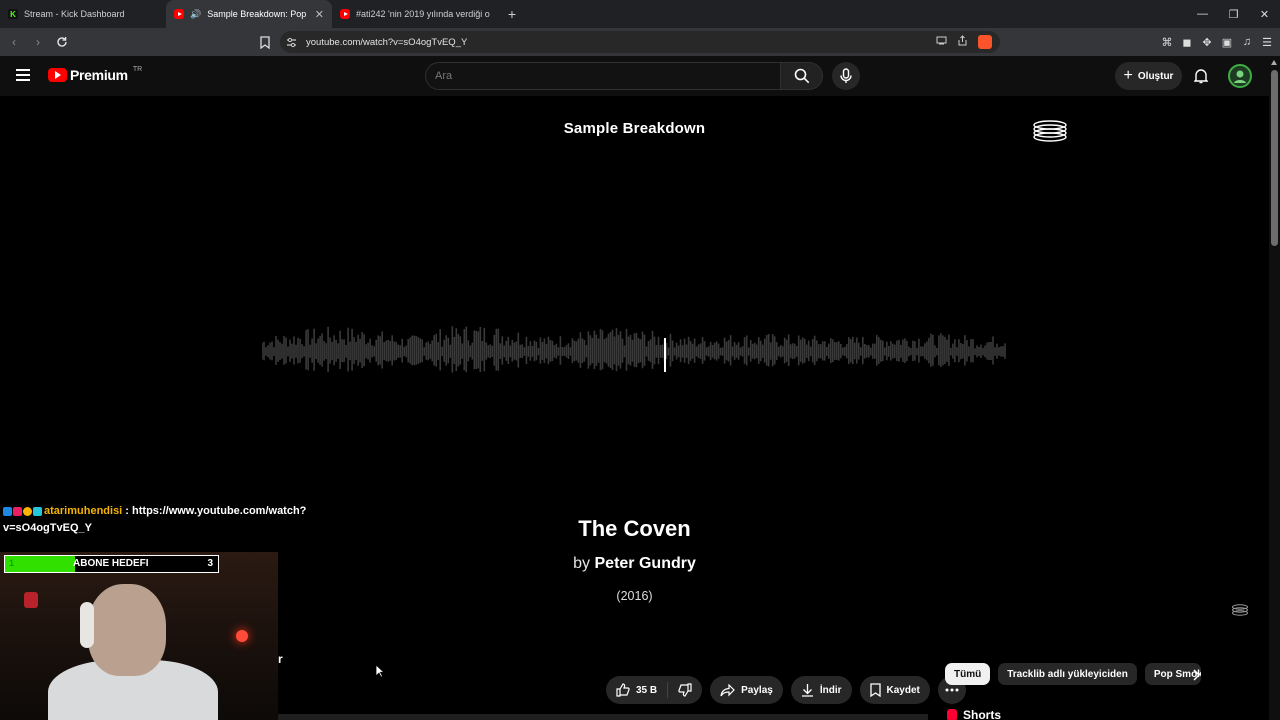 The height and width of the screenshot is (720, 1280). What do you see at coordinates (727, 689) in the screenshot?
I see `share-icon` at bounding box center [727, 689].